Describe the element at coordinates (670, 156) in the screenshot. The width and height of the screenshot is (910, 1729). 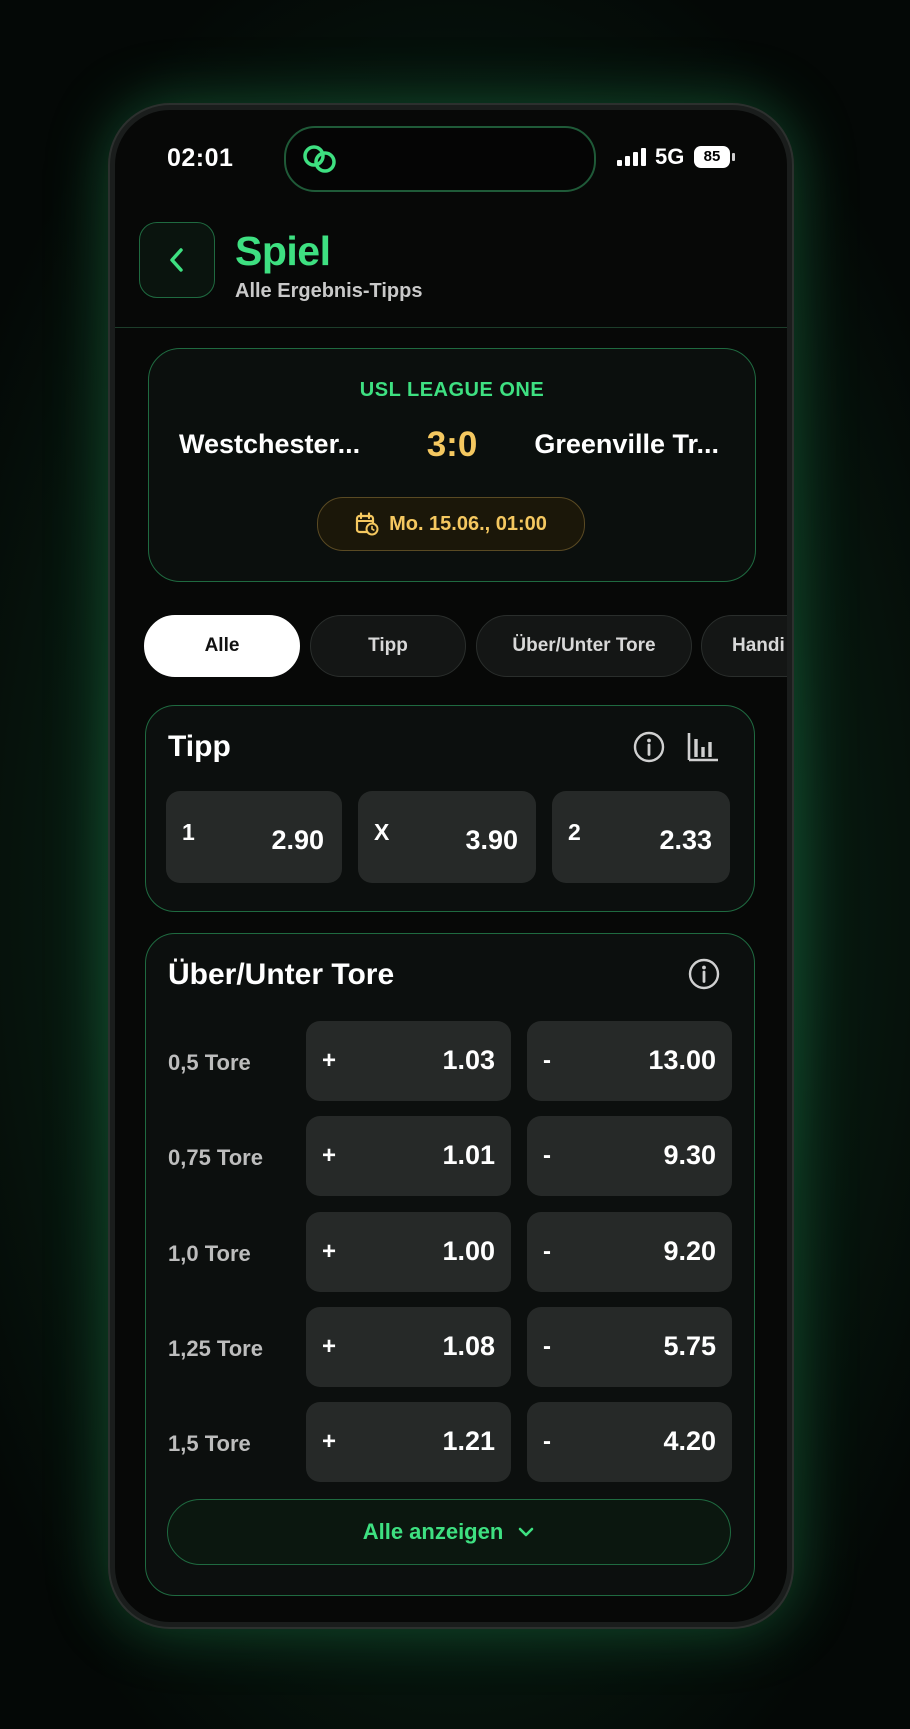
I see `network-label: 5G` at that location.